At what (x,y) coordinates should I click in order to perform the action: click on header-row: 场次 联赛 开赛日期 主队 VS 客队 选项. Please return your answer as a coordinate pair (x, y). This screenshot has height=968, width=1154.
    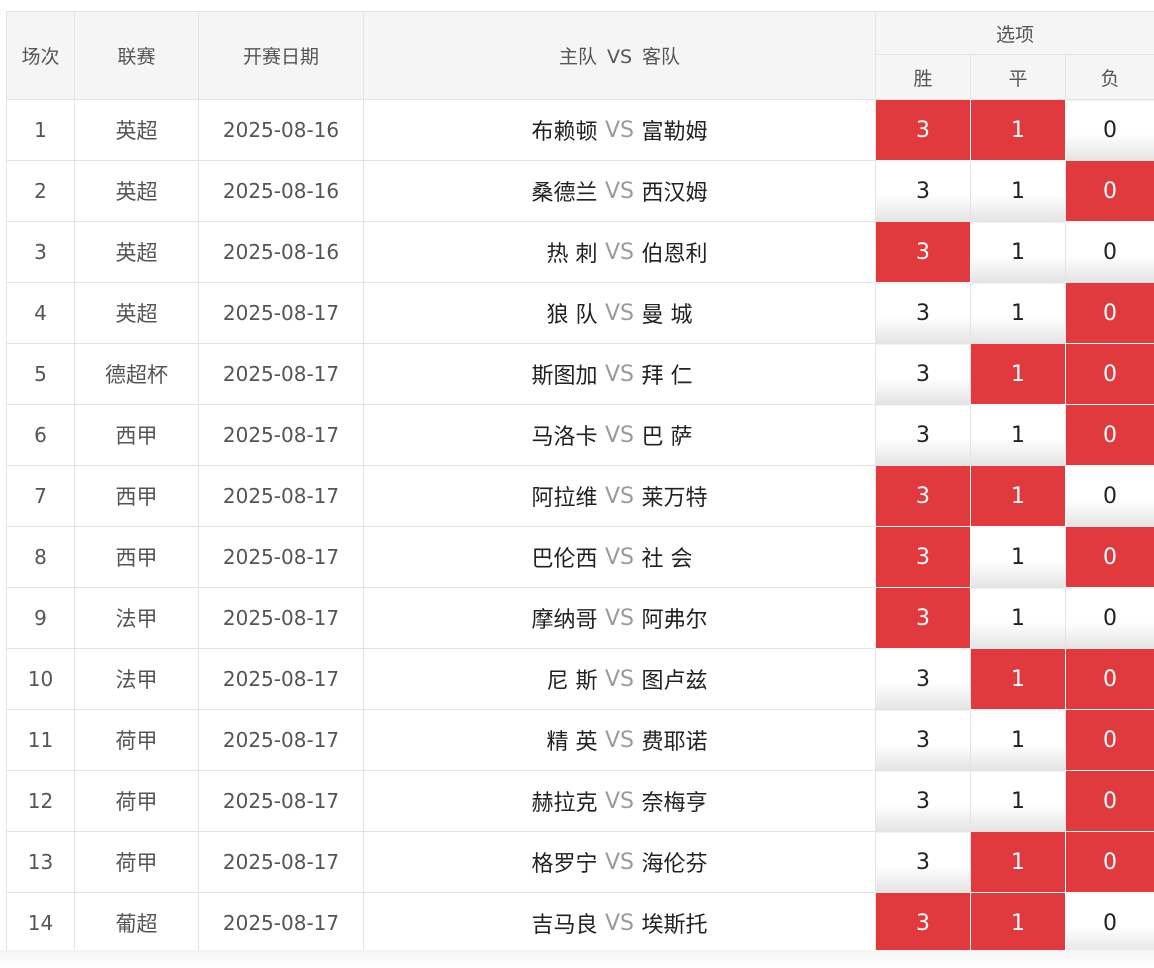
    Looking at the image, I should click on (580, 55).